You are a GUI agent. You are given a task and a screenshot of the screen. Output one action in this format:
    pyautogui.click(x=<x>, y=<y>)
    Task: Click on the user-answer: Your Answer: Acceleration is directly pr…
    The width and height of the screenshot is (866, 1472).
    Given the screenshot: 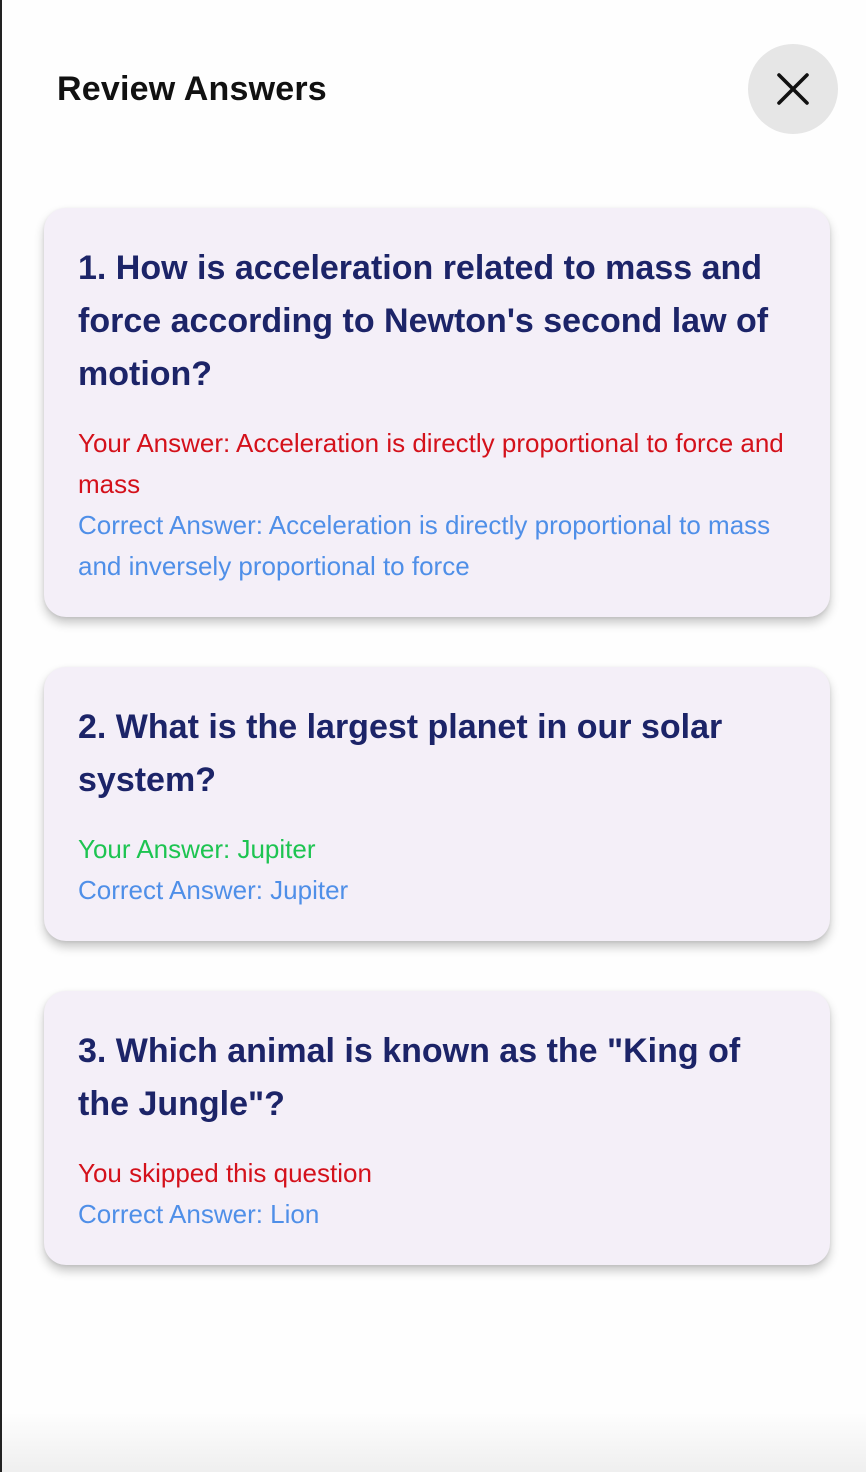 What is the action you would take?
    pyautogui.click(x=431, y=463)
    